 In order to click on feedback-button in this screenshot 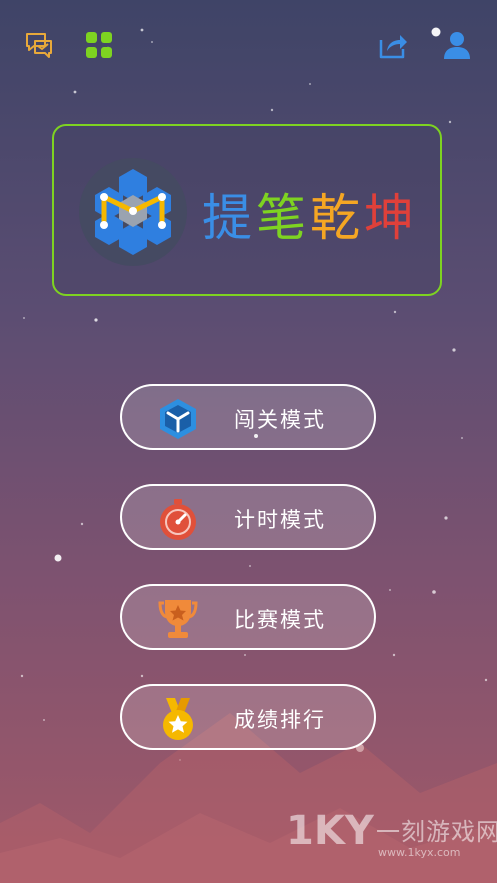, I will do `click(39, 45)`.